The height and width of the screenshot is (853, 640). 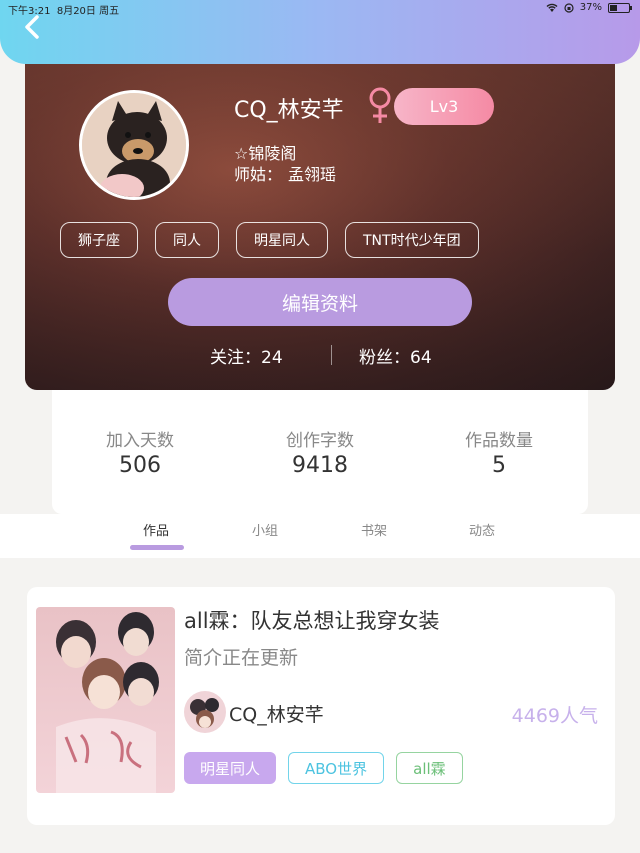 I want to click on followers-value: 64, so click(x=421, y=358).